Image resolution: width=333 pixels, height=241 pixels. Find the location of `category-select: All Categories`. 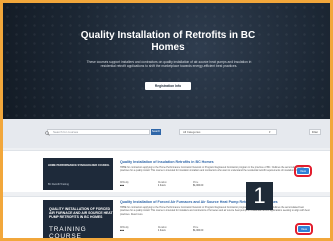

category-select: All Categories is located at coordinates (228, 132).